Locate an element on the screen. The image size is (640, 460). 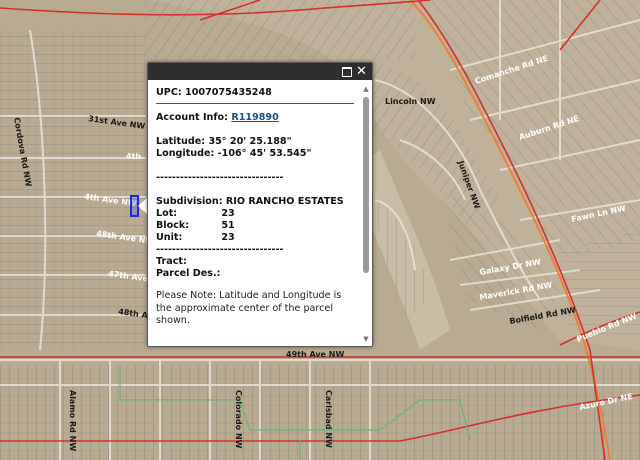
street-label-alamo: Alamo Rd NW is located at coordinates (72, 420).